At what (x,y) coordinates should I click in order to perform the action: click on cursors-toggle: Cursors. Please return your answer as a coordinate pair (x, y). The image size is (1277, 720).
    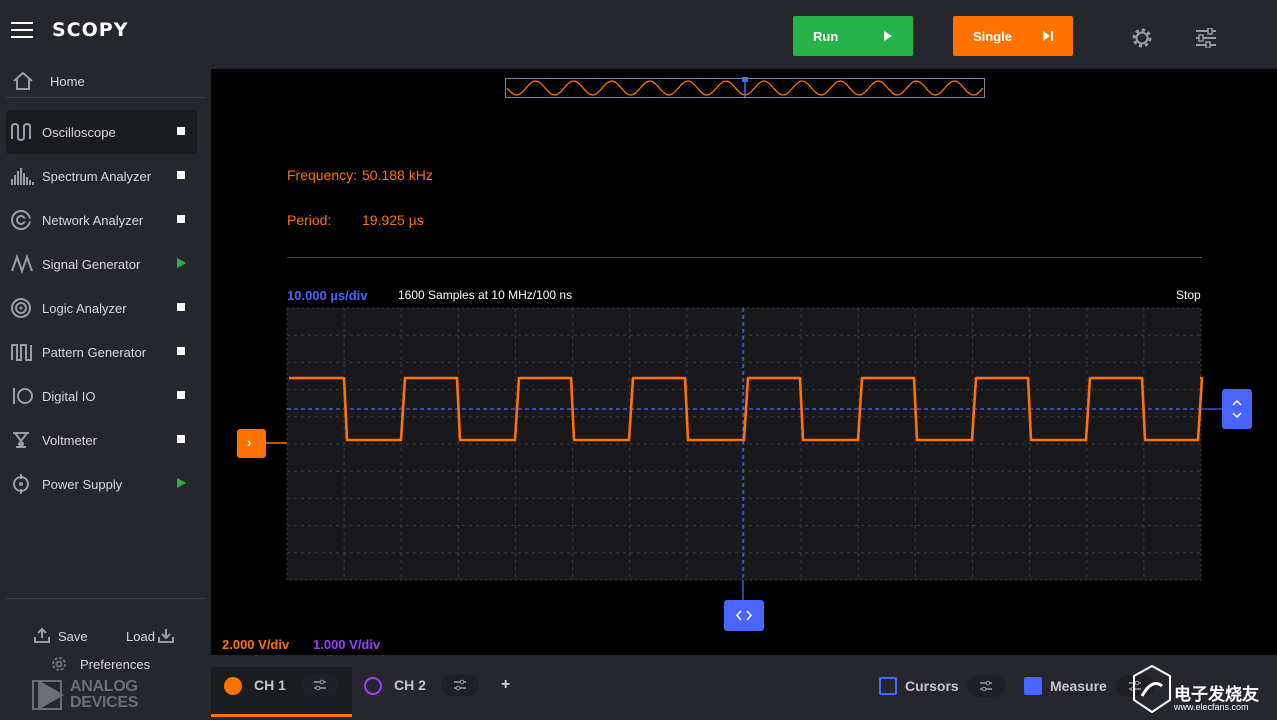
    Looking at the image, I should click on (944, 687).